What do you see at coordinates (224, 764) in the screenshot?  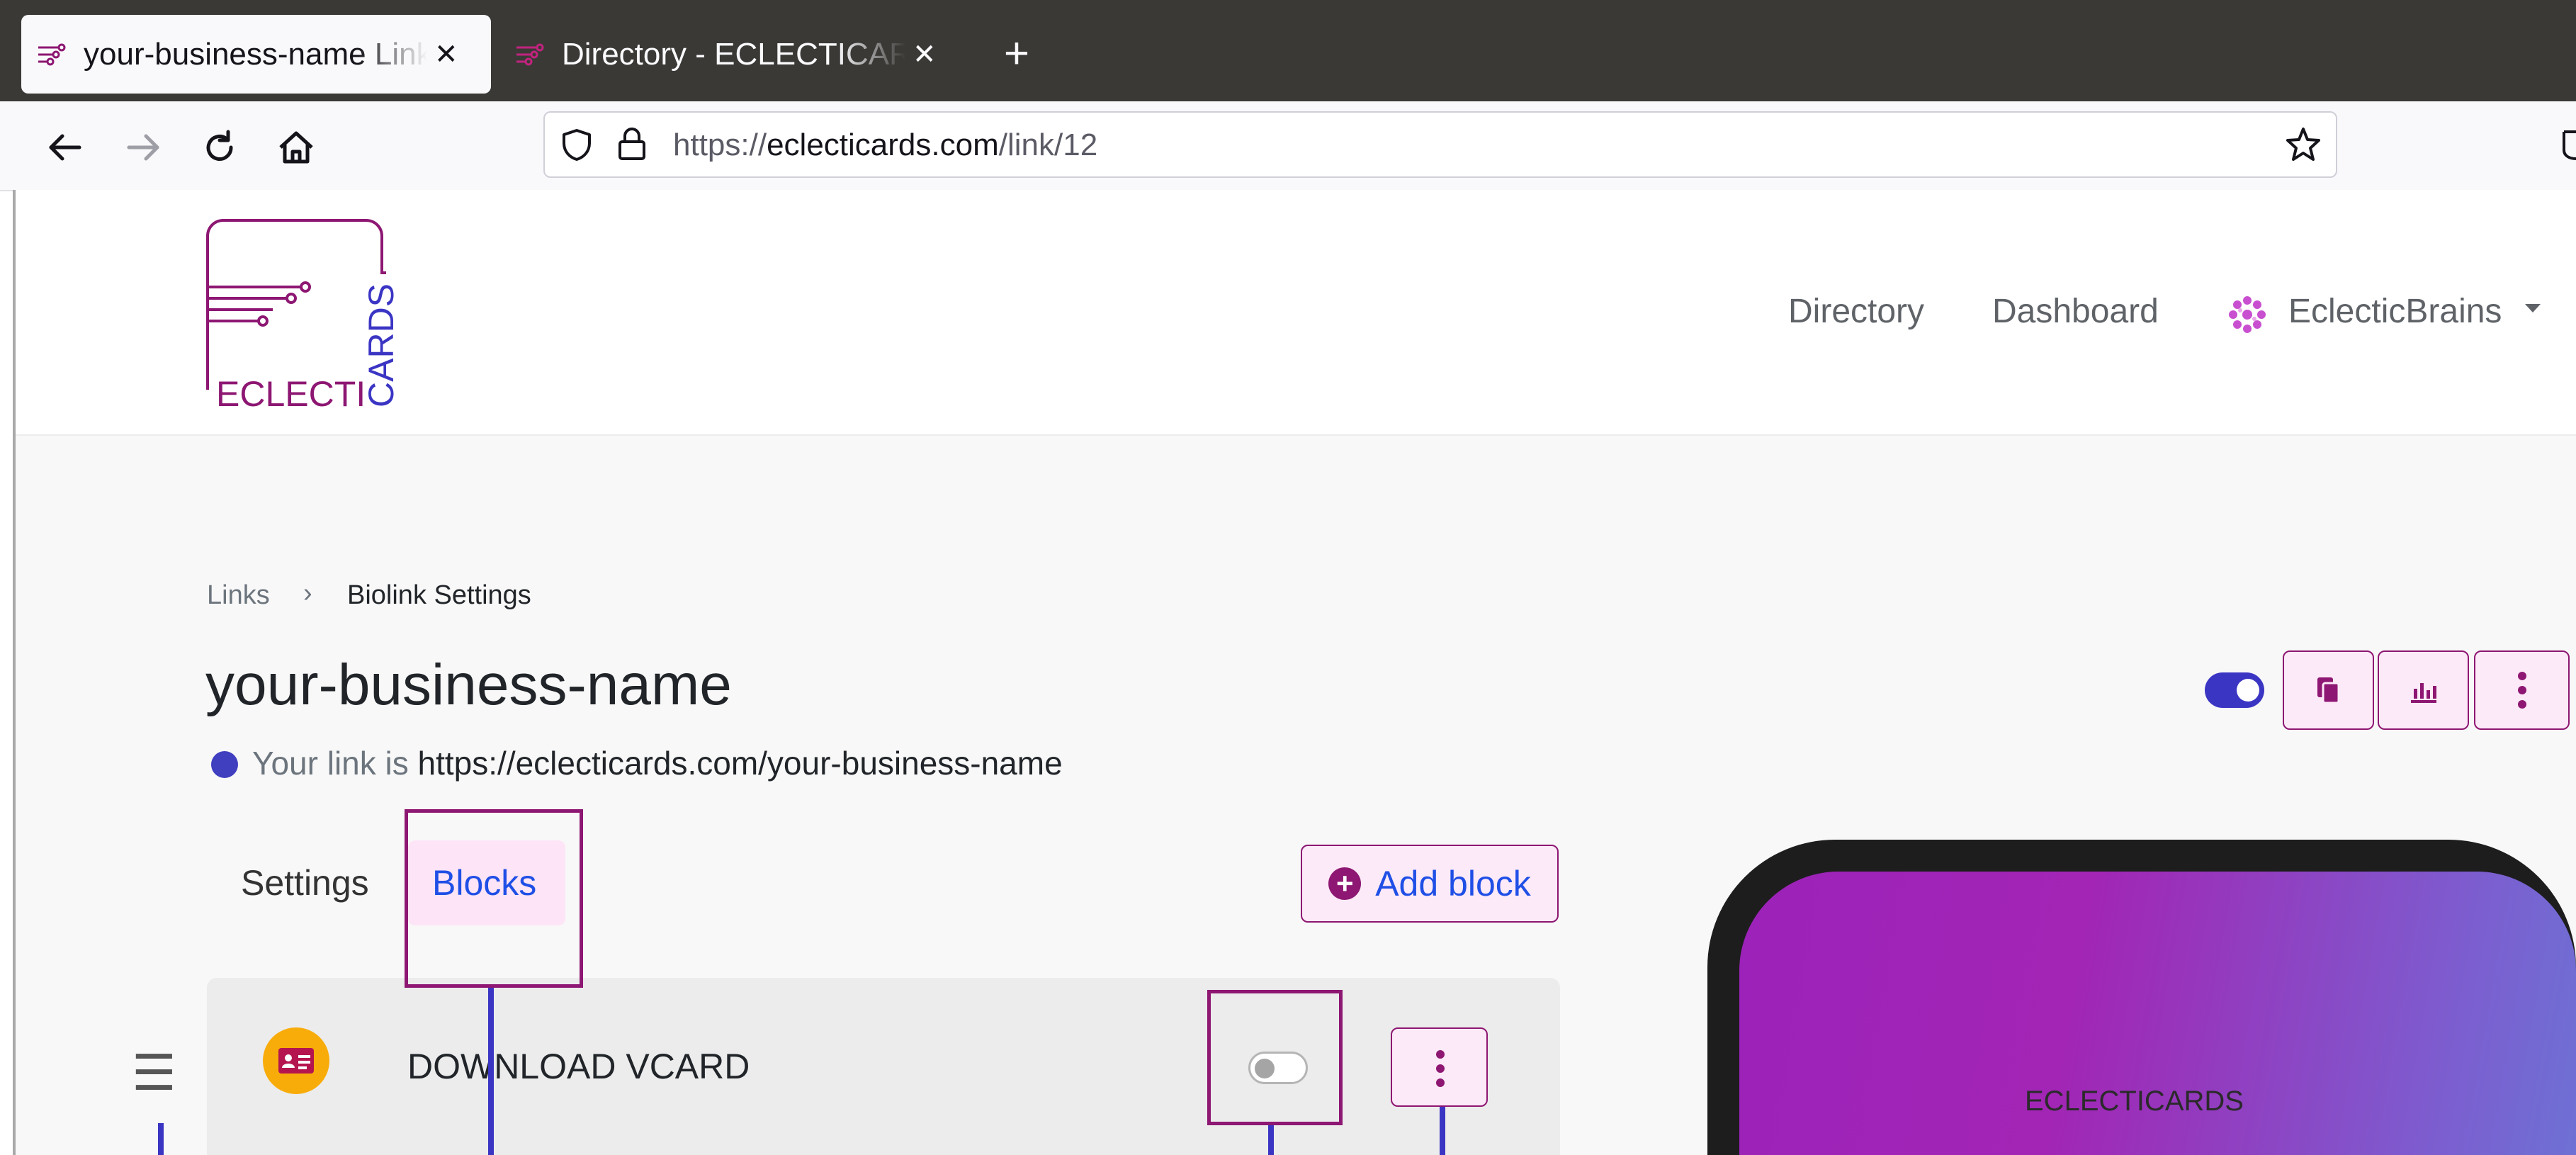 I see `link-status-dot` at bounding box center [224, 764].